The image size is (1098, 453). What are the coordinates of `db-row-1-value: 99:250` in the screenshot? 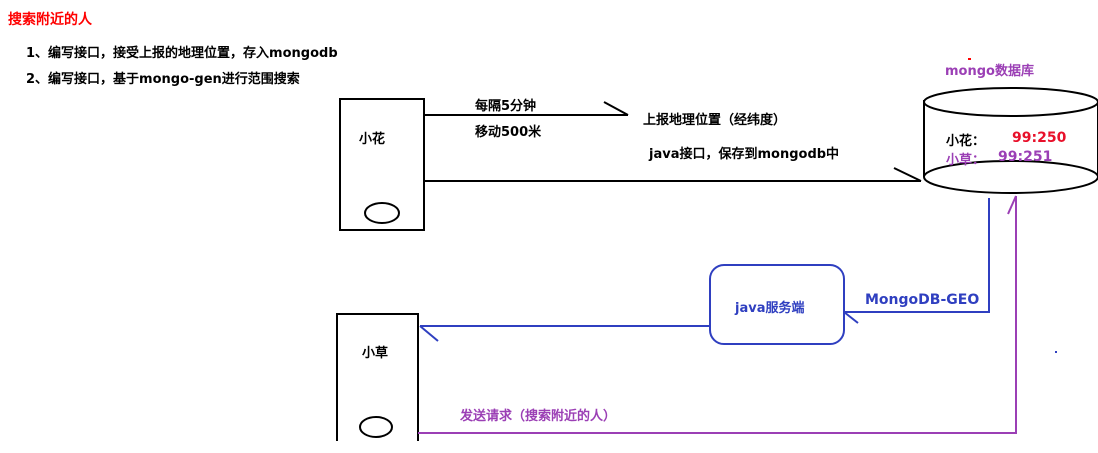 It's located at (1039, 138).